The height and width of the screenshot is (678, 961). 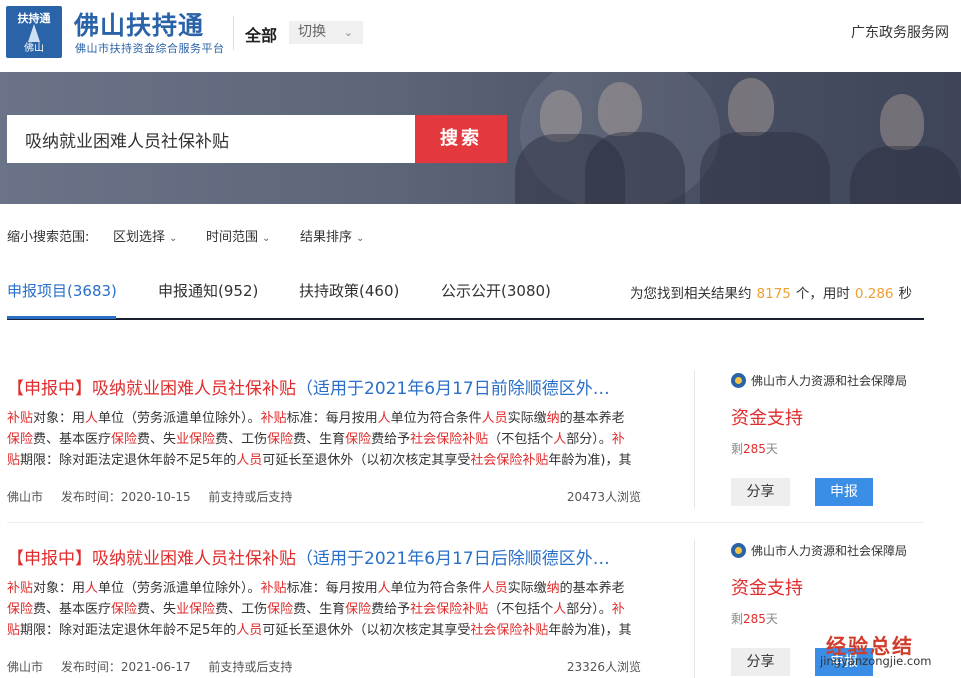 I want to click on region-switch-button: 切换 ⌄, so click(x=326, y=32).